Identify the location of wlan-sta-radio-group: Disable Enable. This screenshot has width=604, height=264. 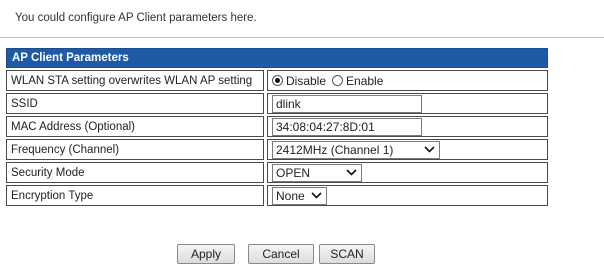
(330, 81).